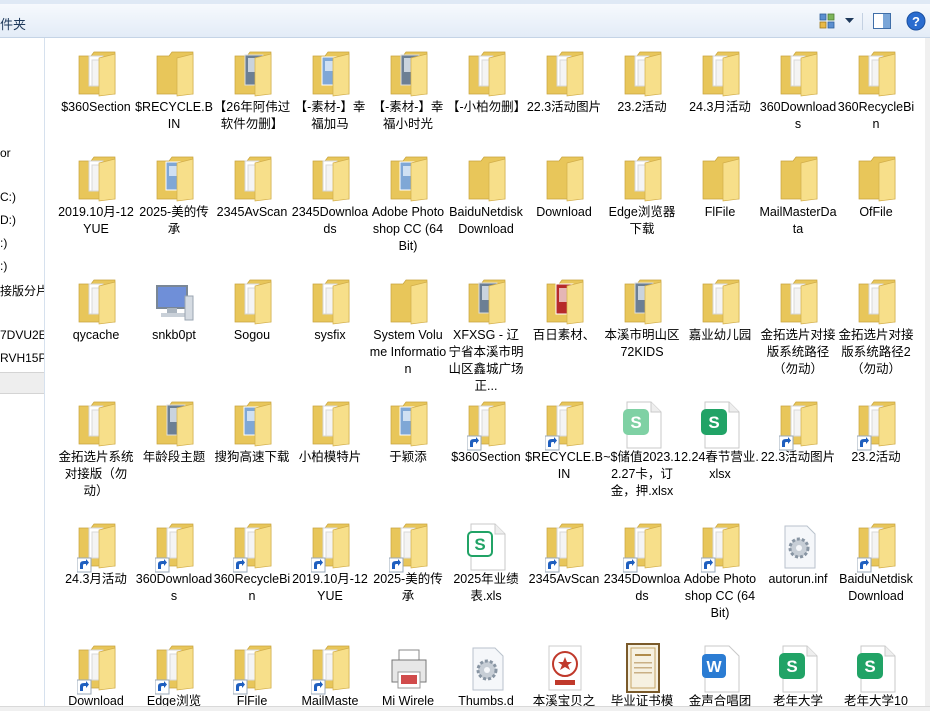  What do you see at coordinates (876, 352) in the screenshot?
I see `file-item-label: 金拓选片对接版系统路径2（勿动）` at bounding box center [876, 352].